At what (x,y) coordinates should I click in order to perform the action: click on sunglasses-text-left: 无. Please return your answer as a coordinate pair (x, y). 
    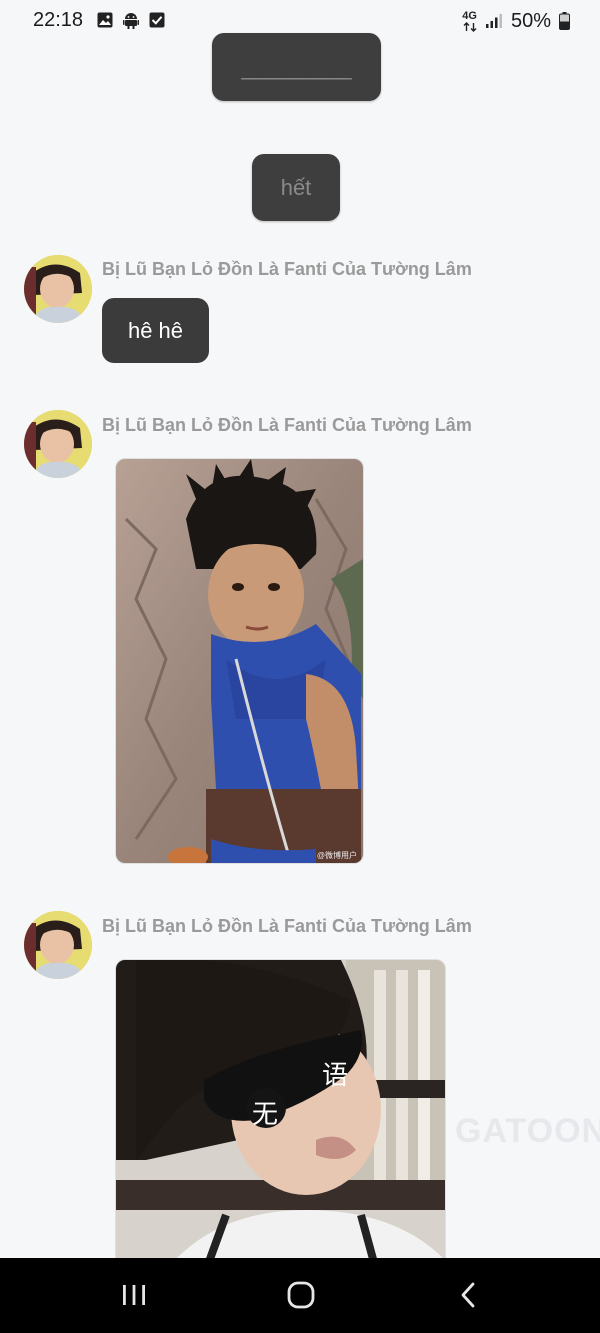
    Looking at the image, I should click on (265, 1115).